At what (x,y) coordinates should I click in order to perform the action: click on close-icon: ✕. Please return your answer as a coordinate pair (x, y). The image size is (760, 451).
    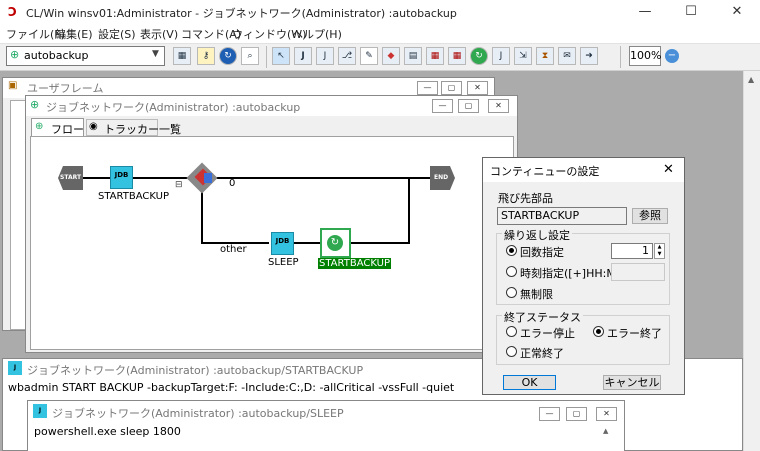
    Looking at the image, I should click on (668, 169).